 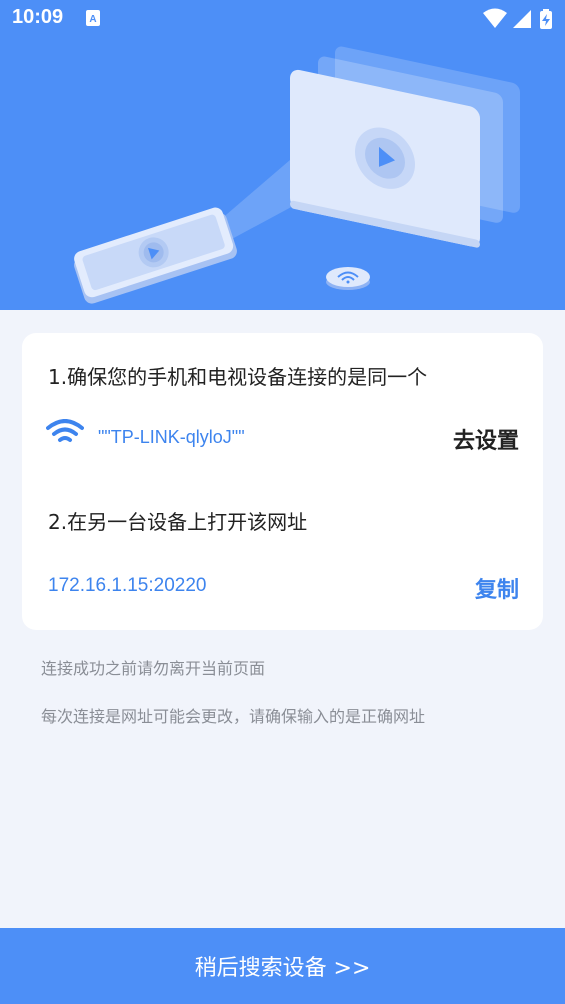 I want to click on tip-stay-on-page: 连接成功之前请勿离开当前页面, so click(x=153, y=668).